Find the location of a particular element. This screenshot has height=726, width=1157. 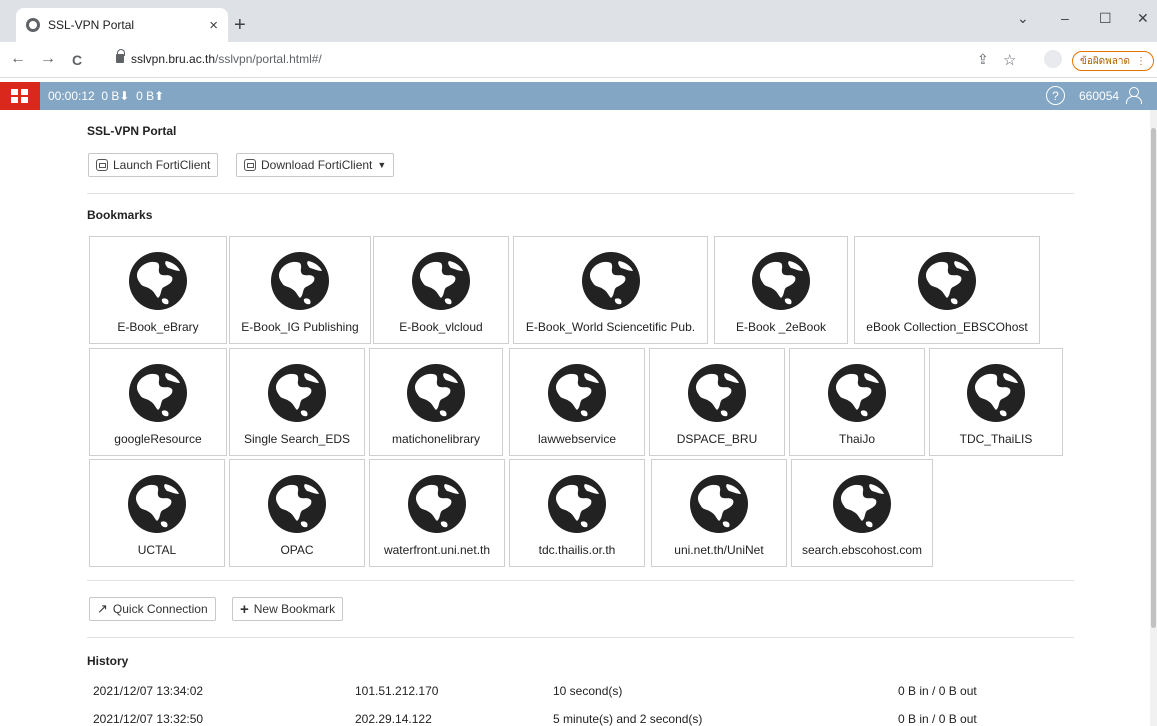

lock-icon is located at coordinates (120, 56).